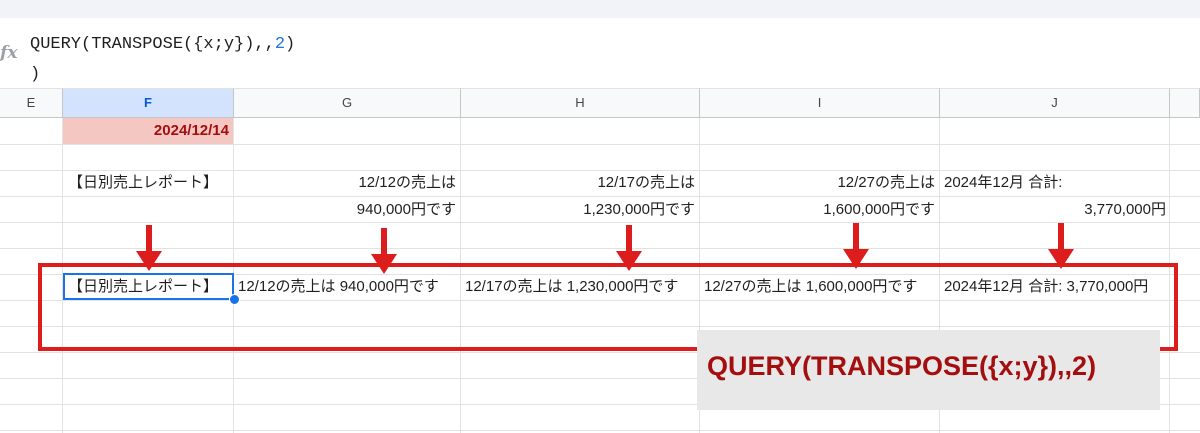 The height and width of the screenshot is (433, 1200). What do you see at coordinates (290, 44) in the screenshot?
I see `formula-line1-suffix: )` at bounding box center [290, 44].